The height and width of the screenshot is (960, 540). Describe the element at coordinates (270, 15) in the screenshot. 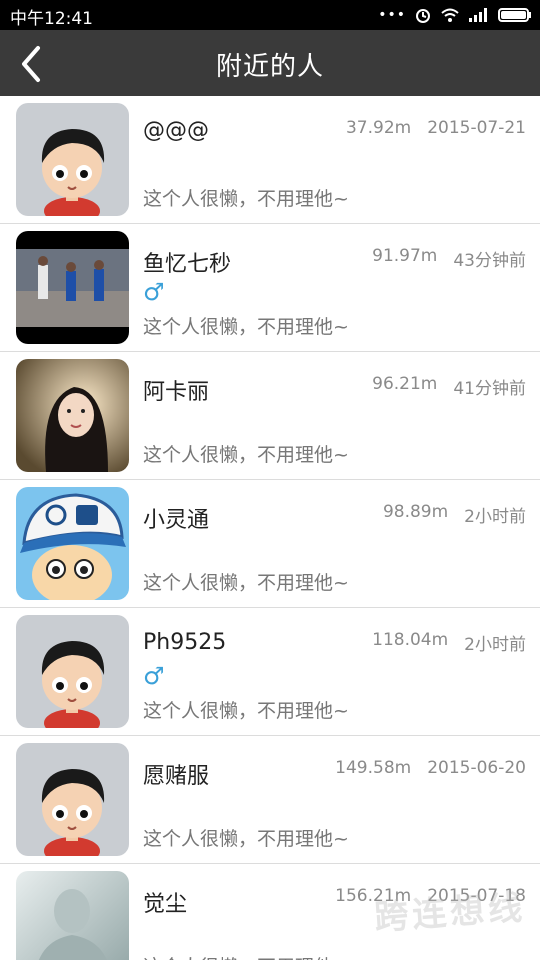

I see `status-bar: 中午12:41 •••` at that location.